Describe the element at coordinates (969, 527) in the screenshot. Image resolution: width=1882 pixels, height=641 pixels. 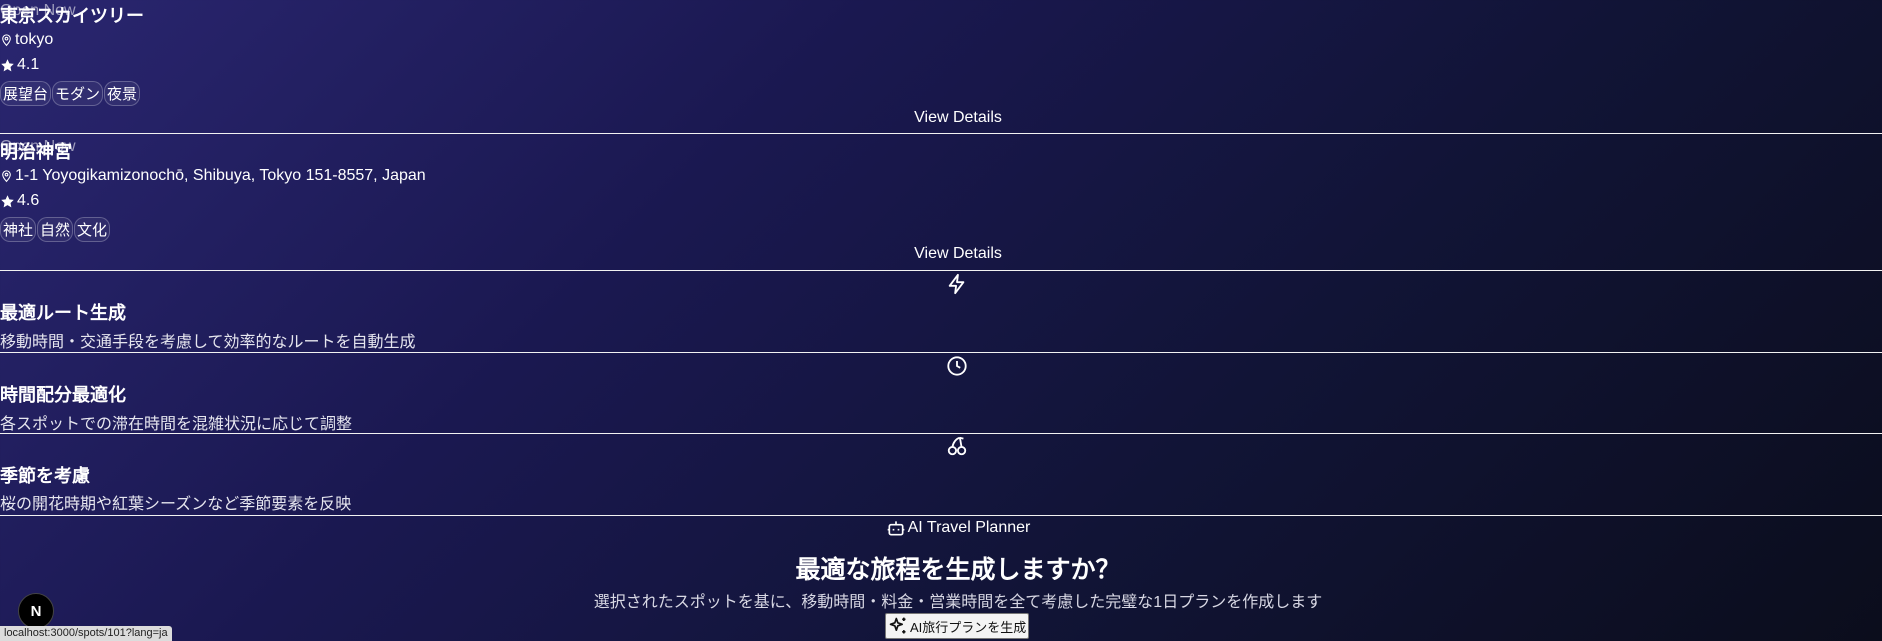
I see `ai-planner-badge-label: AI Travel Planner` at that location.